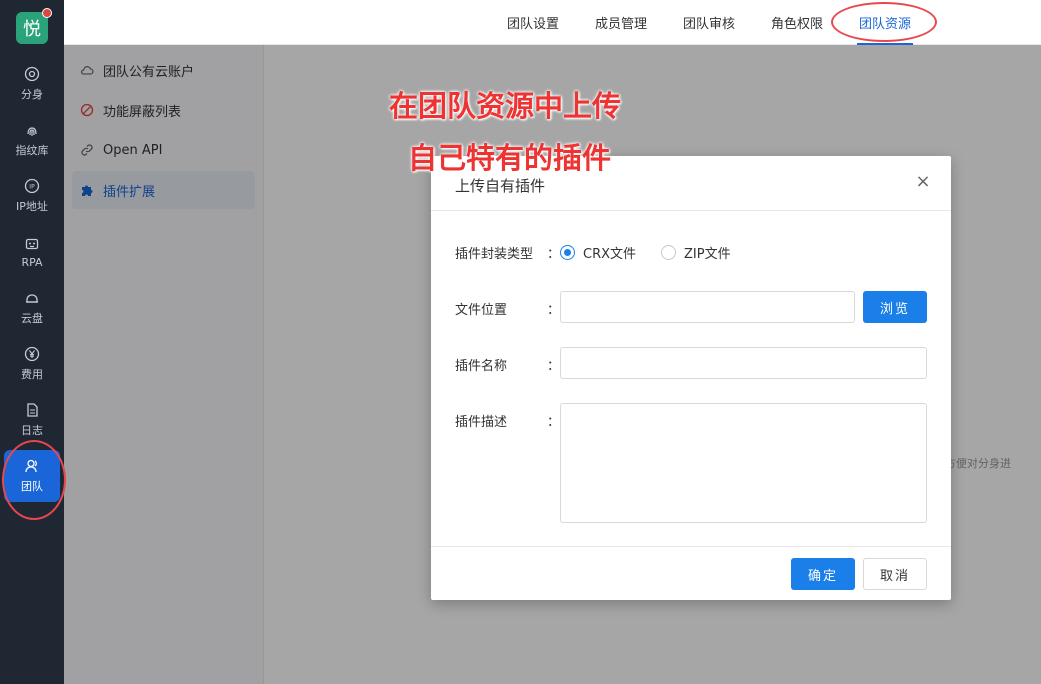  Describe the element at coordinates (32, 29) in the screenshot. I see `logo-char: 悦` at that location.